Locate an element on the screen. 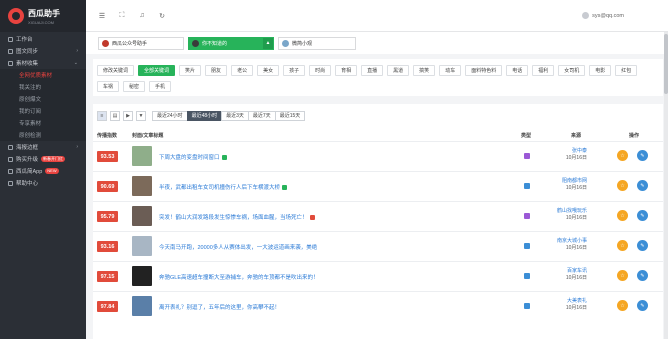 The width and height of the screenshot is (668, 339). user-menu: sys@qq.com is located at coordinates (603, 15).